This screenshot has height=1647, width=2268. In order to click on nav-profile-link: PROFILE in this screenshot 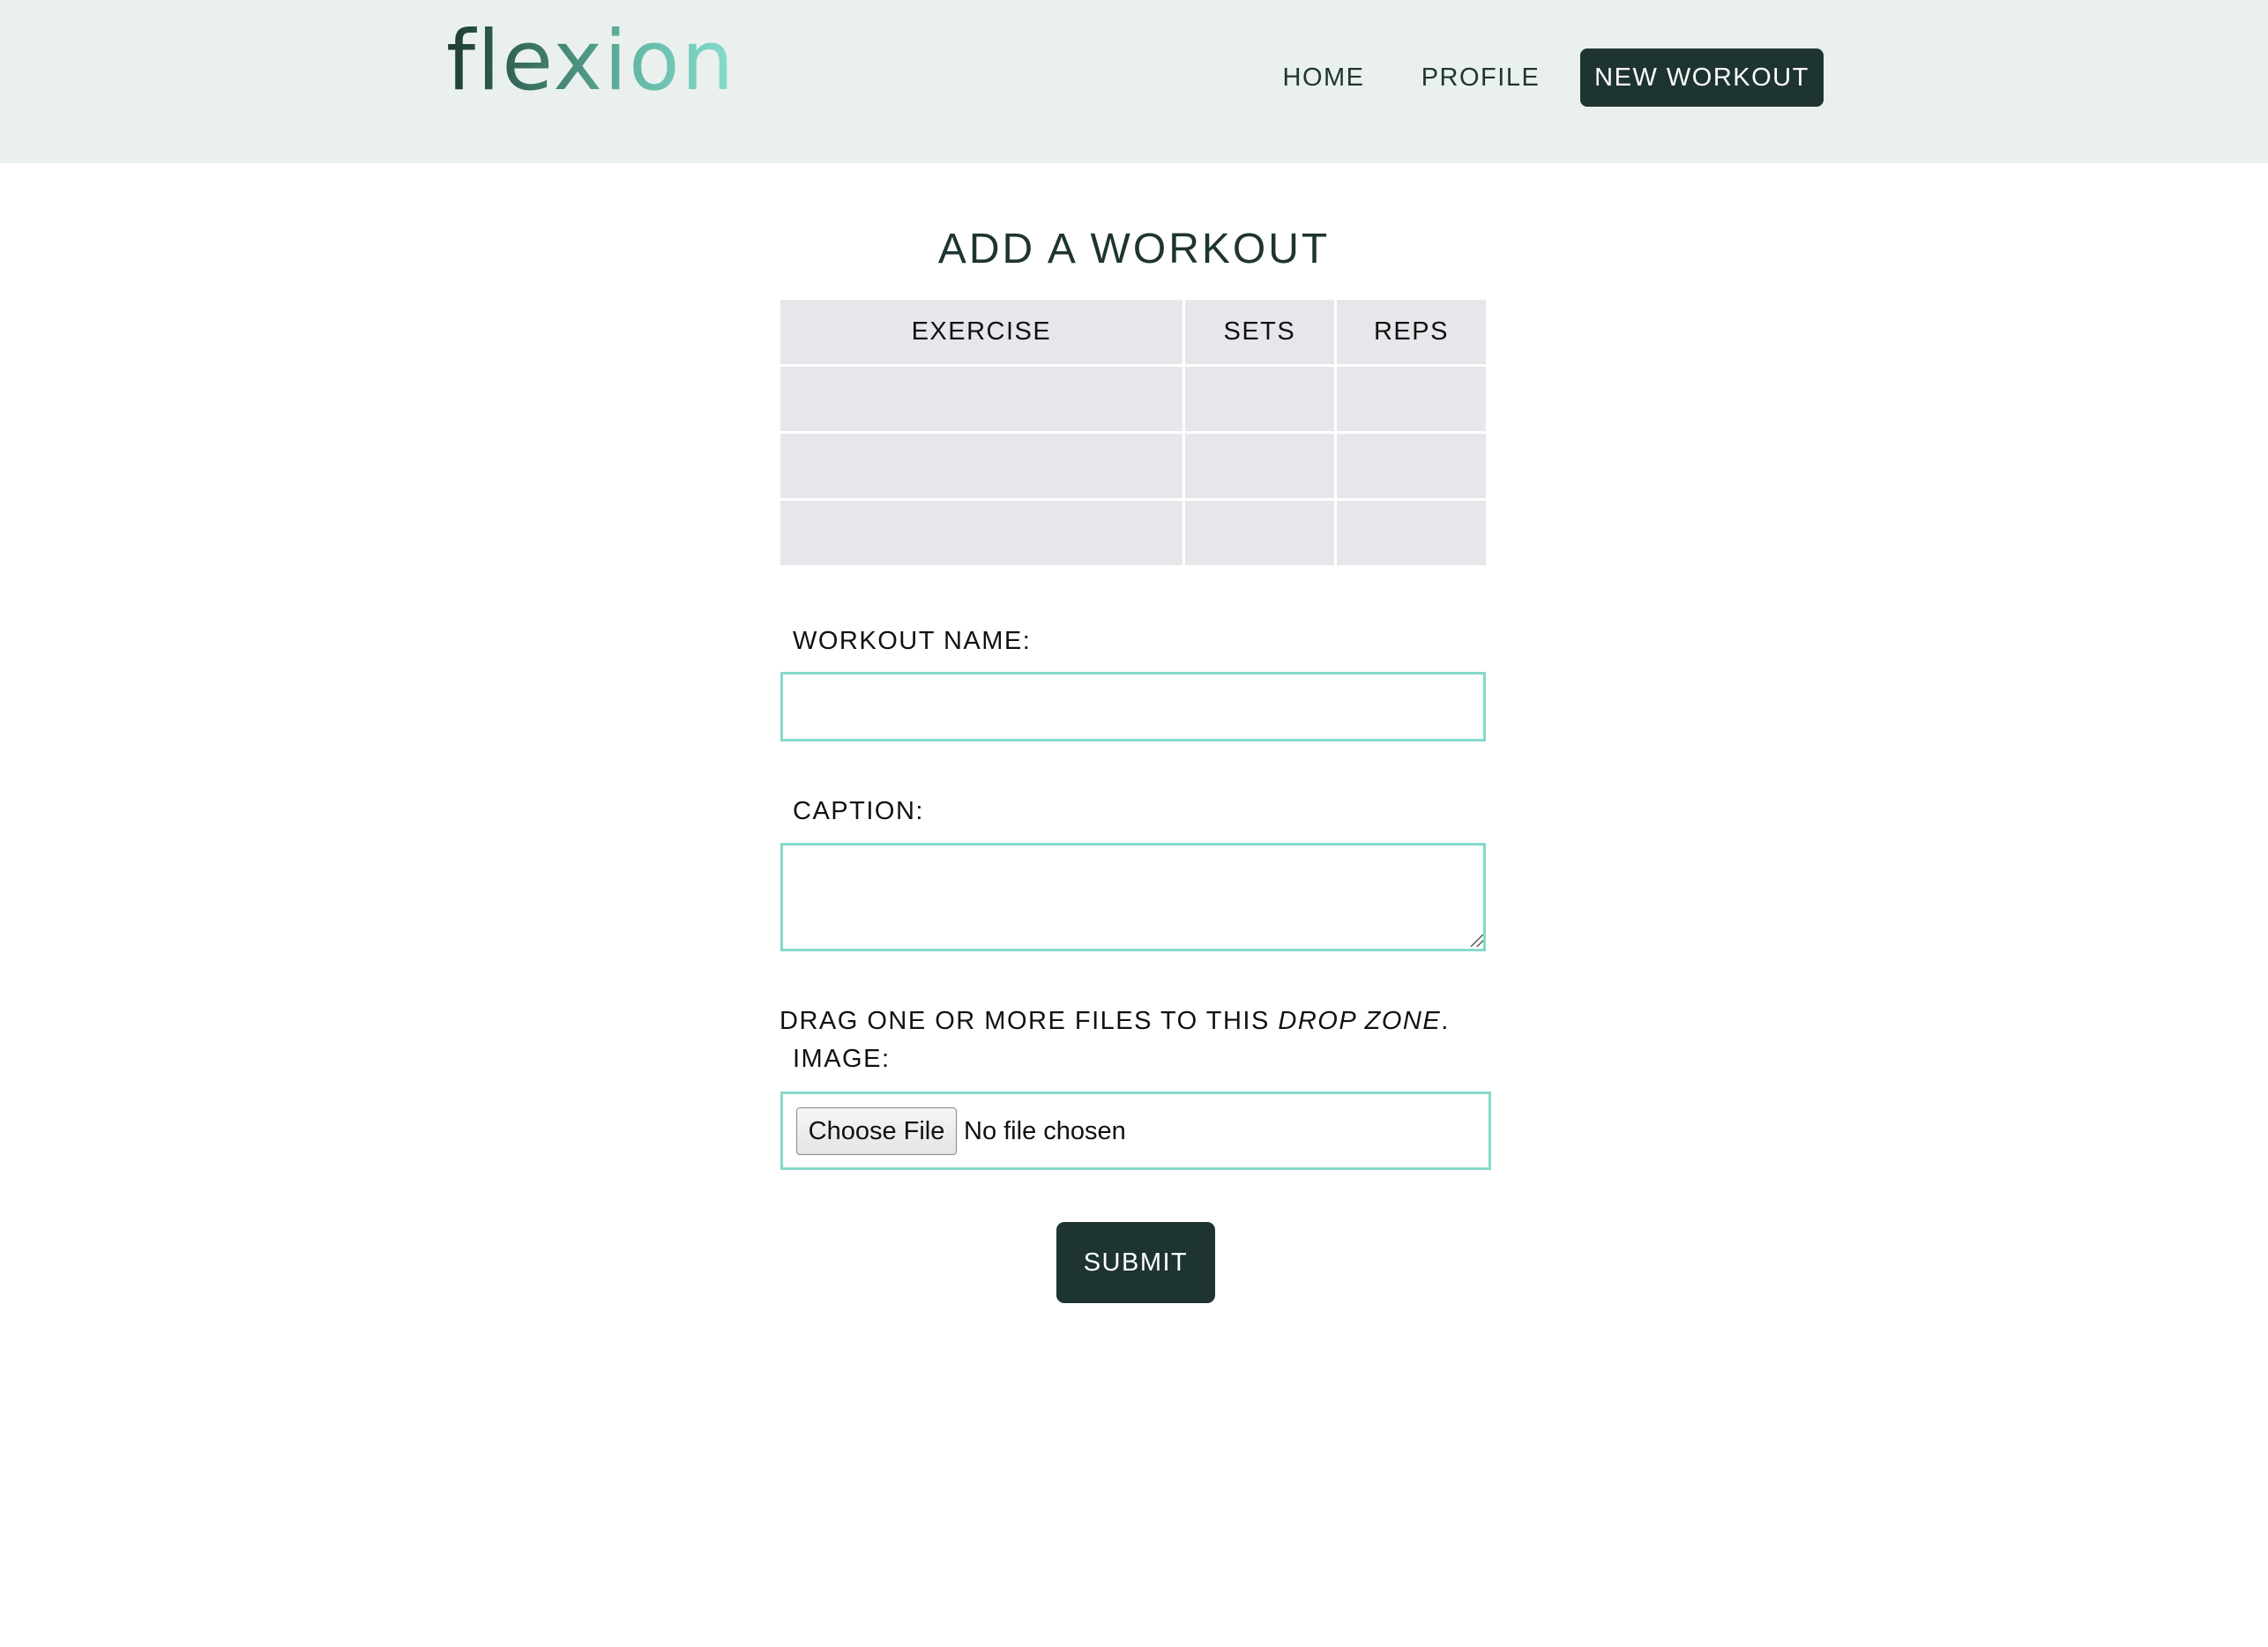, I will do `click(1480, 77)`.